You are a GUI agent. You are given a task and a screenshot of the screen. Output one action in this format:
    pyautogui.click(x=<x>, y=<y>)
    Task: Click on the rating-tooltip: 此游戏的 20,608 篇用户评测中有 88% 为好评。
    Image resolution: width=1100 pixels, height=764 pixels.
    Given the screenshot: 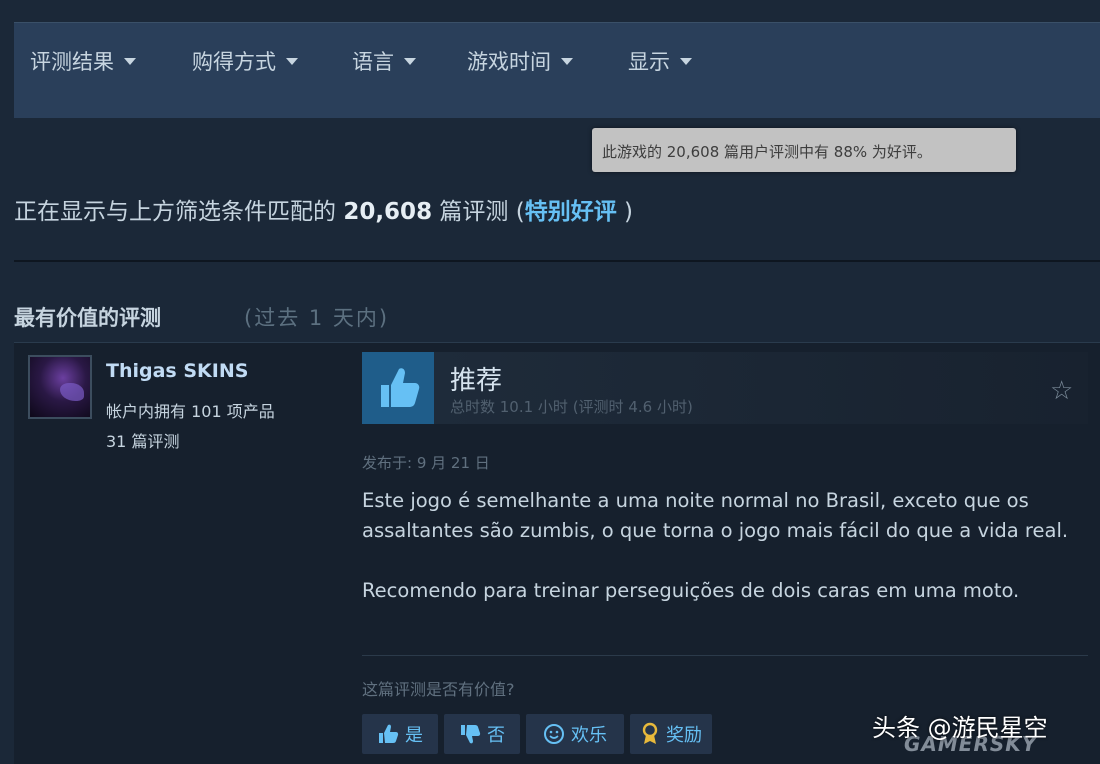 What is the action you would take?
    pyautogui.click(x=804, y=150)
    